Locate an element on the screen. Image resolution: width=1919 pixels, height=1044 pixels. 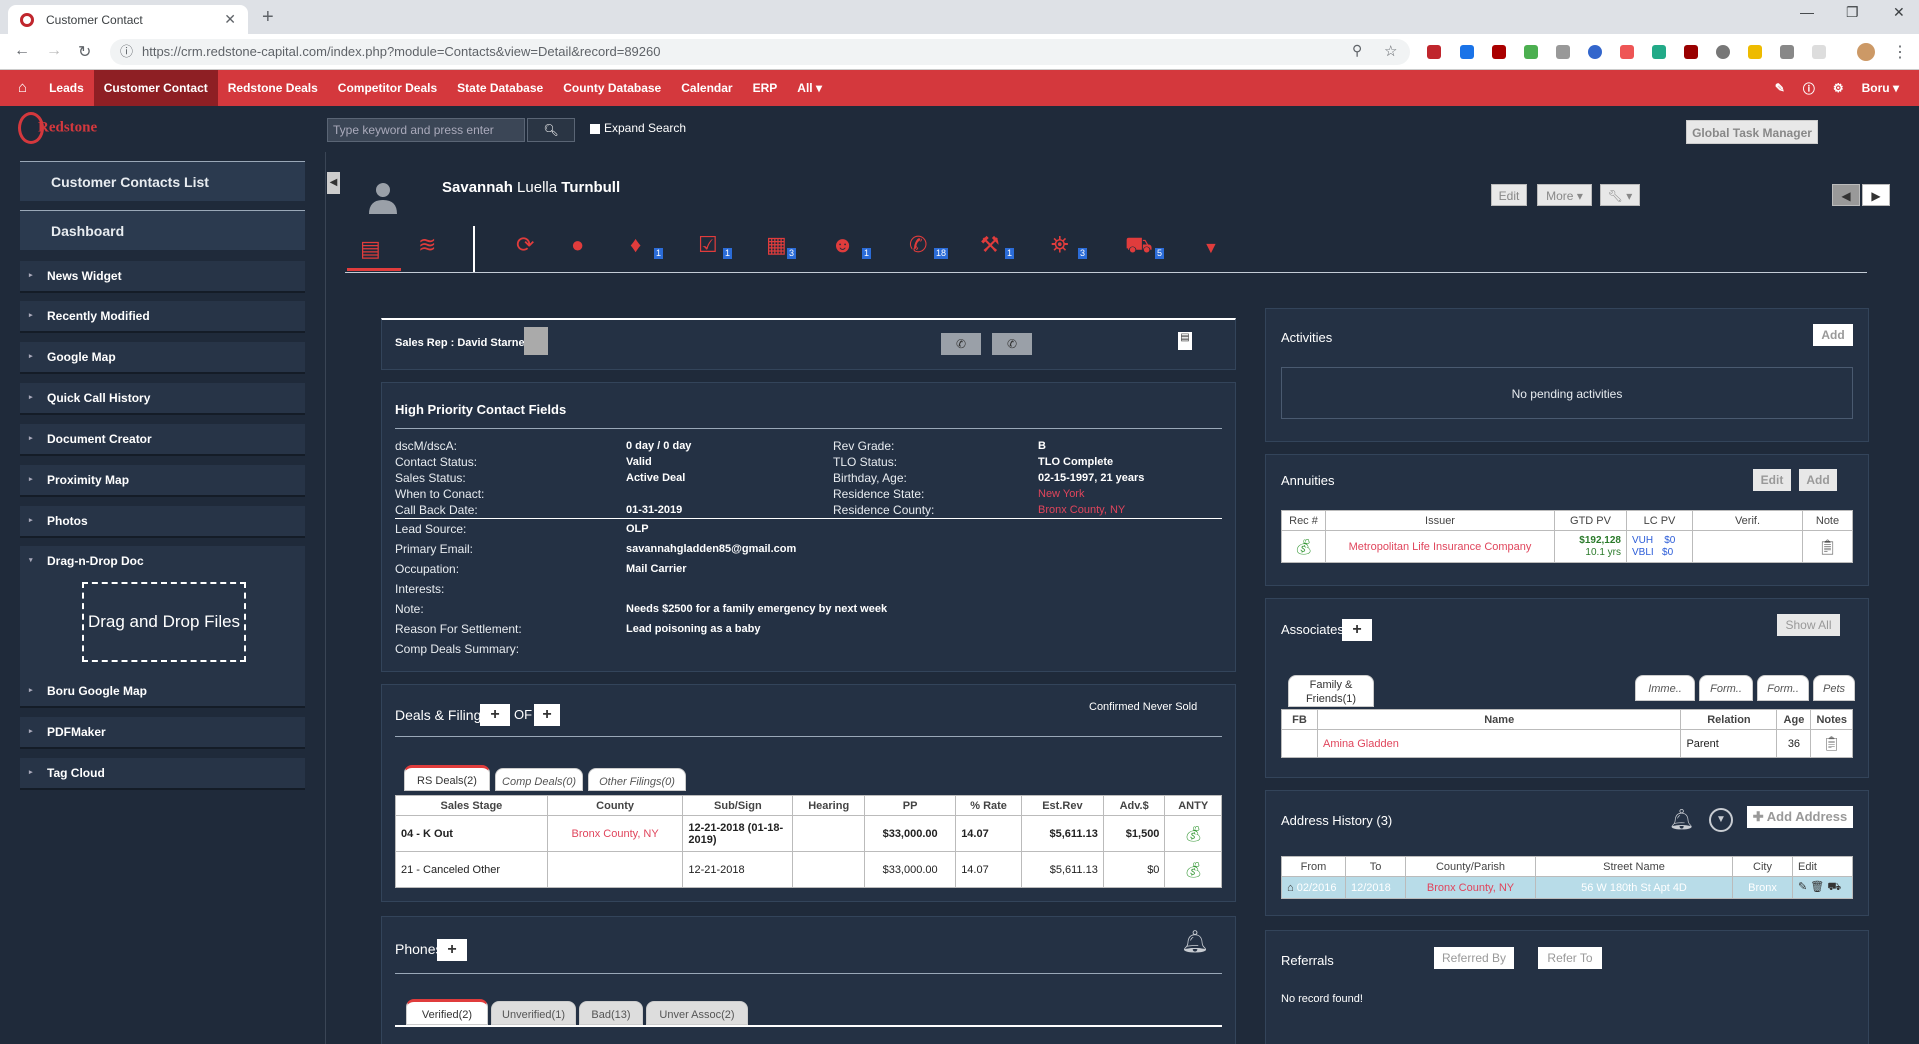
global-task-manager-button: Global Task Manager is located at coordinates (1752, 132).